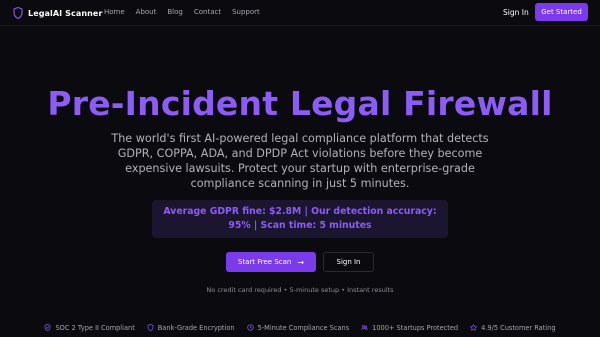 The height and width of the screenshot is (337, 600). I want to click on nav-link-blog: Blog, so click(174, 12).